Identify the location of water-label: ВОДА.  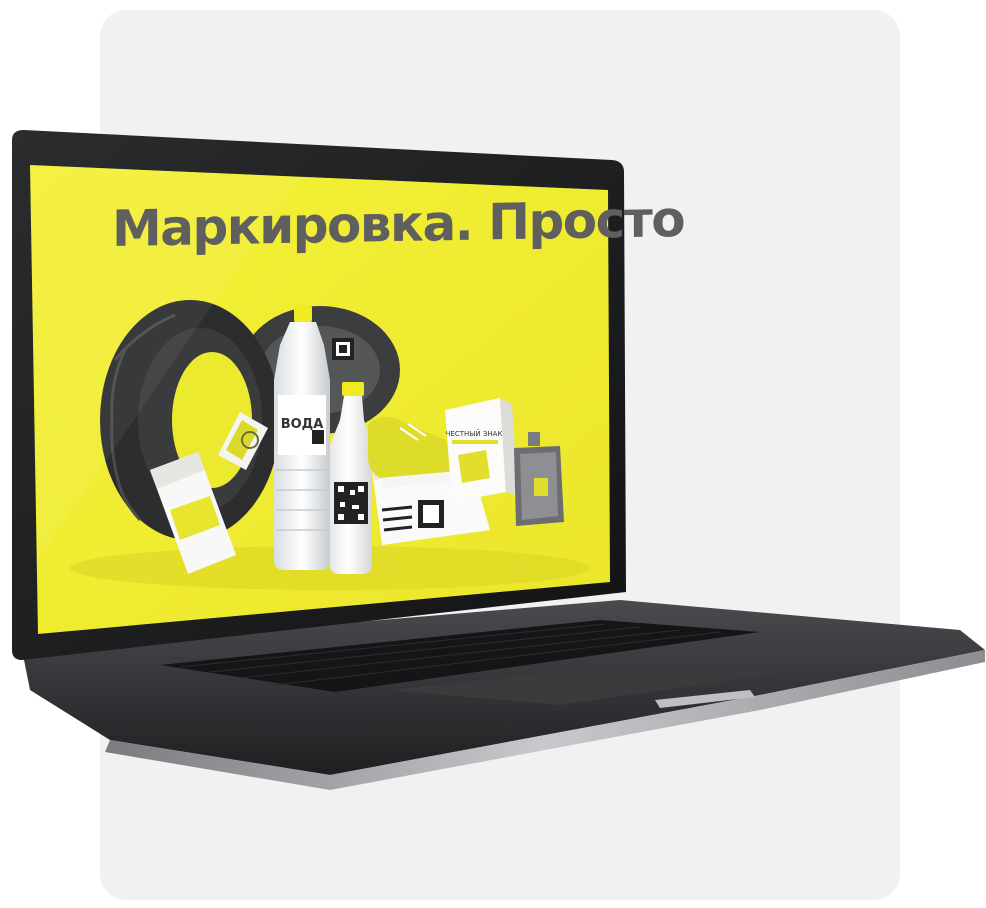
(302, 424).